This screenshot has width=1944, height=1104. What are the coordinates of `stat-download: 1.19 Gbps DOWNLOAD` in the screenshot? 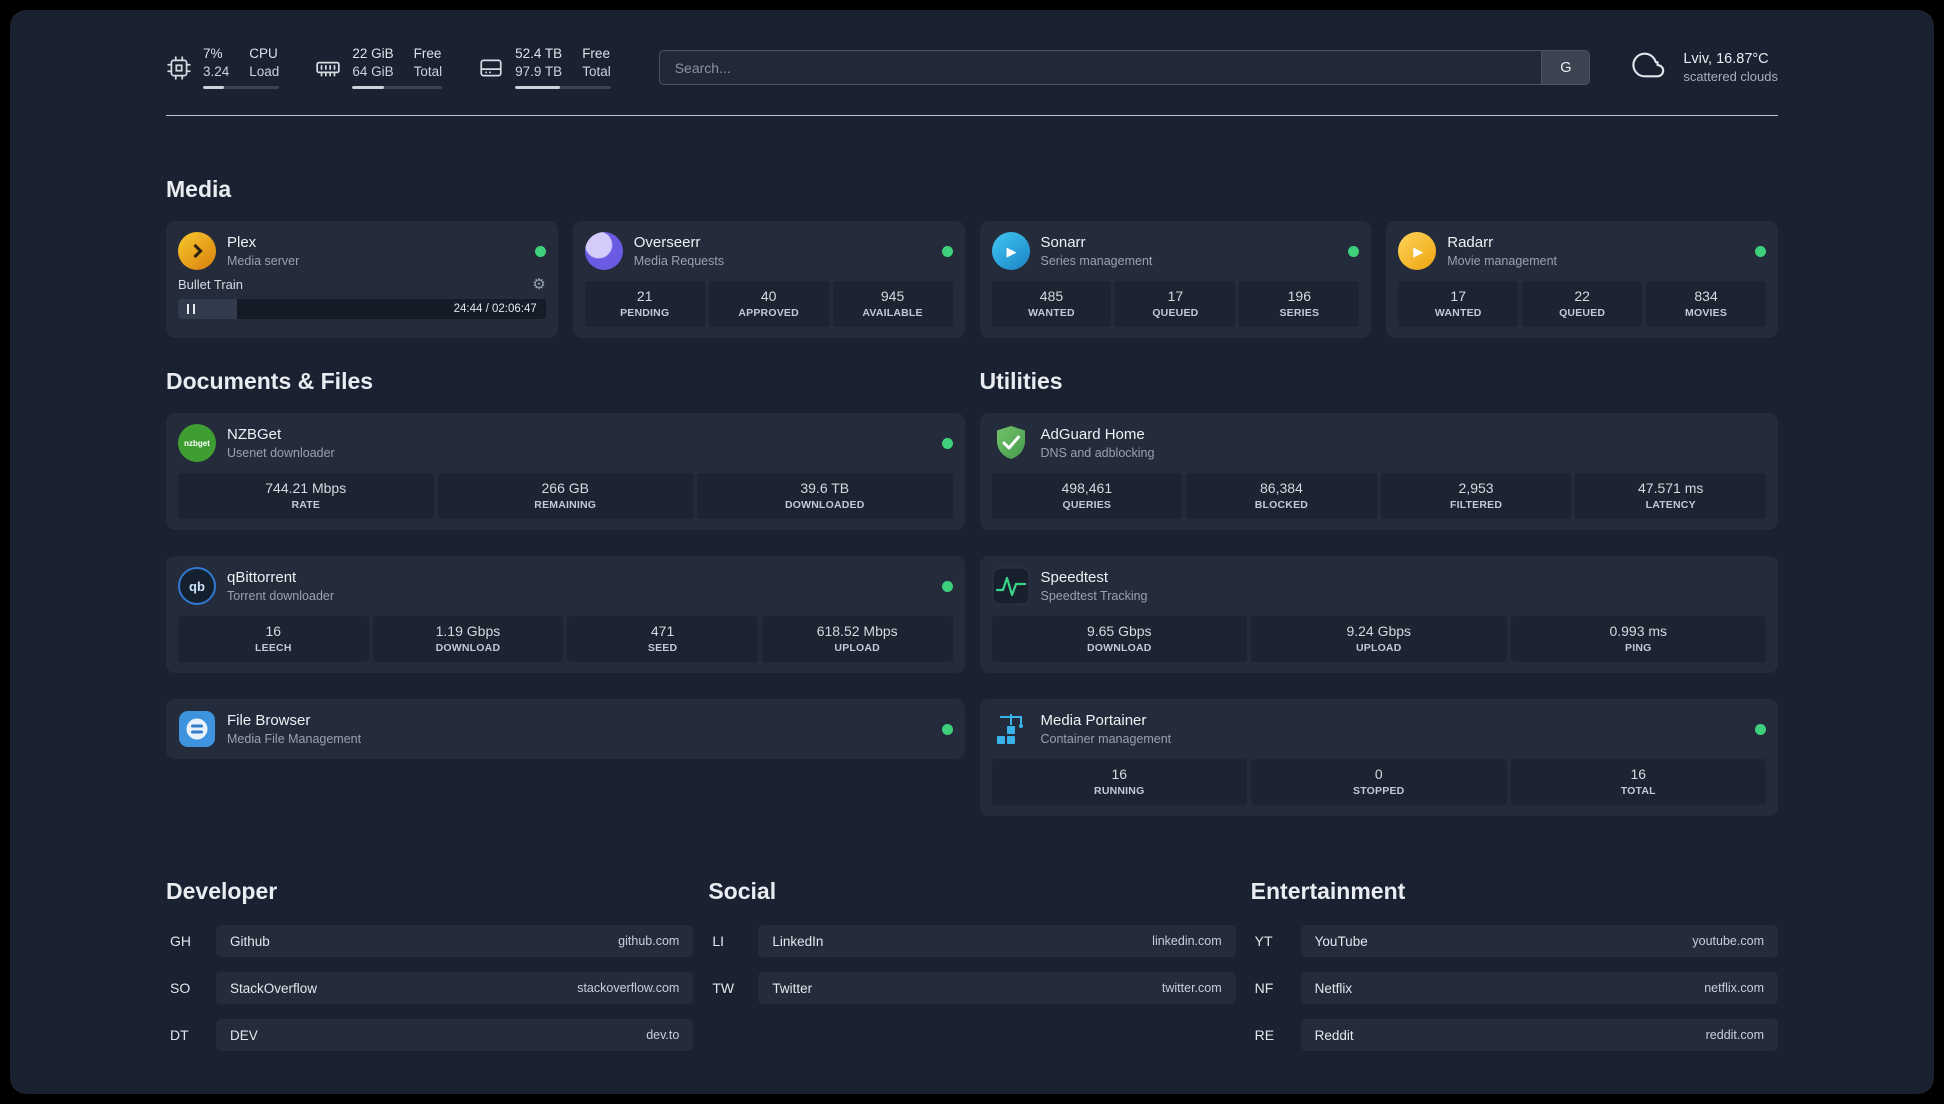 It's located at (468, 639).